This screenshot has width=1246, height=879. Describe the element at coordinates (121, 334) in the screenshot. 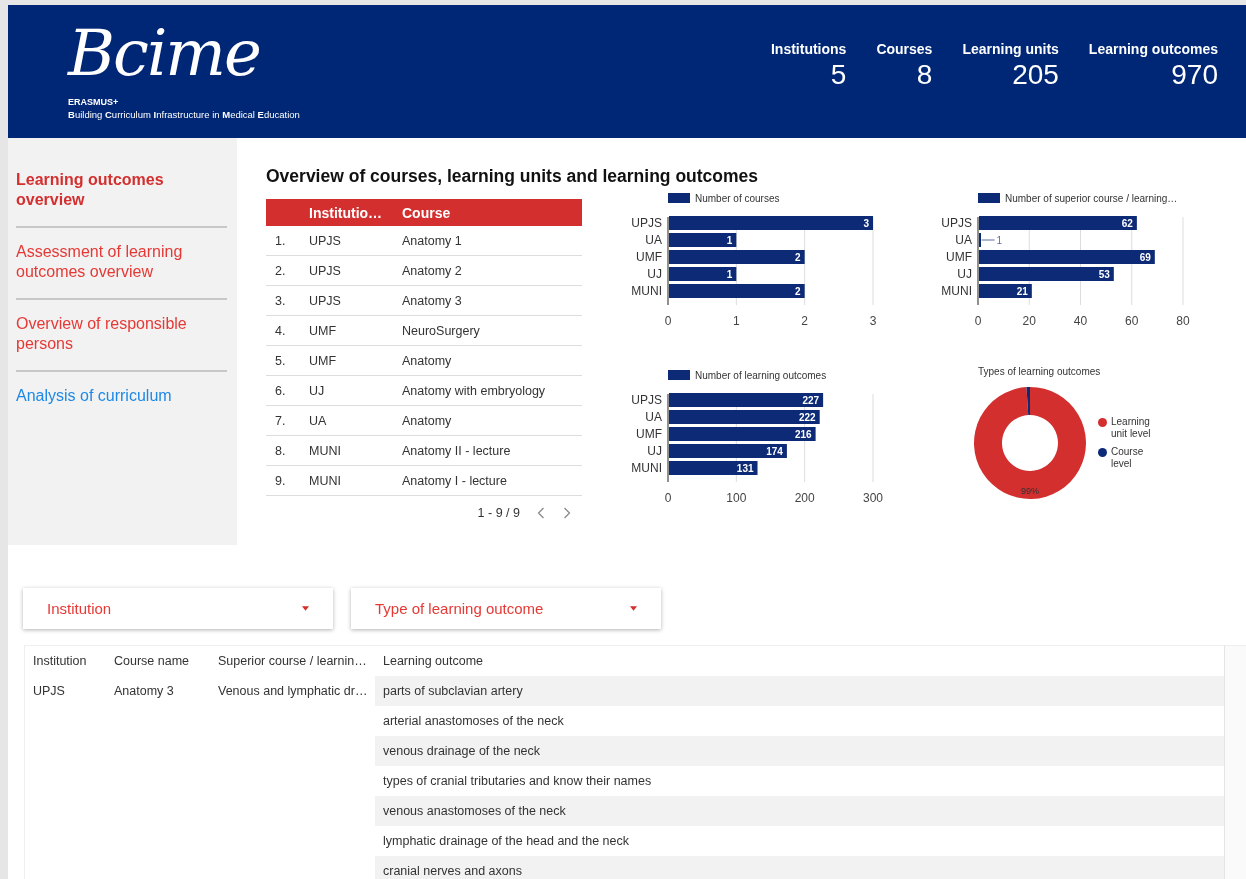

I see `sidebar-item: Overview of responsible persons` at that location.